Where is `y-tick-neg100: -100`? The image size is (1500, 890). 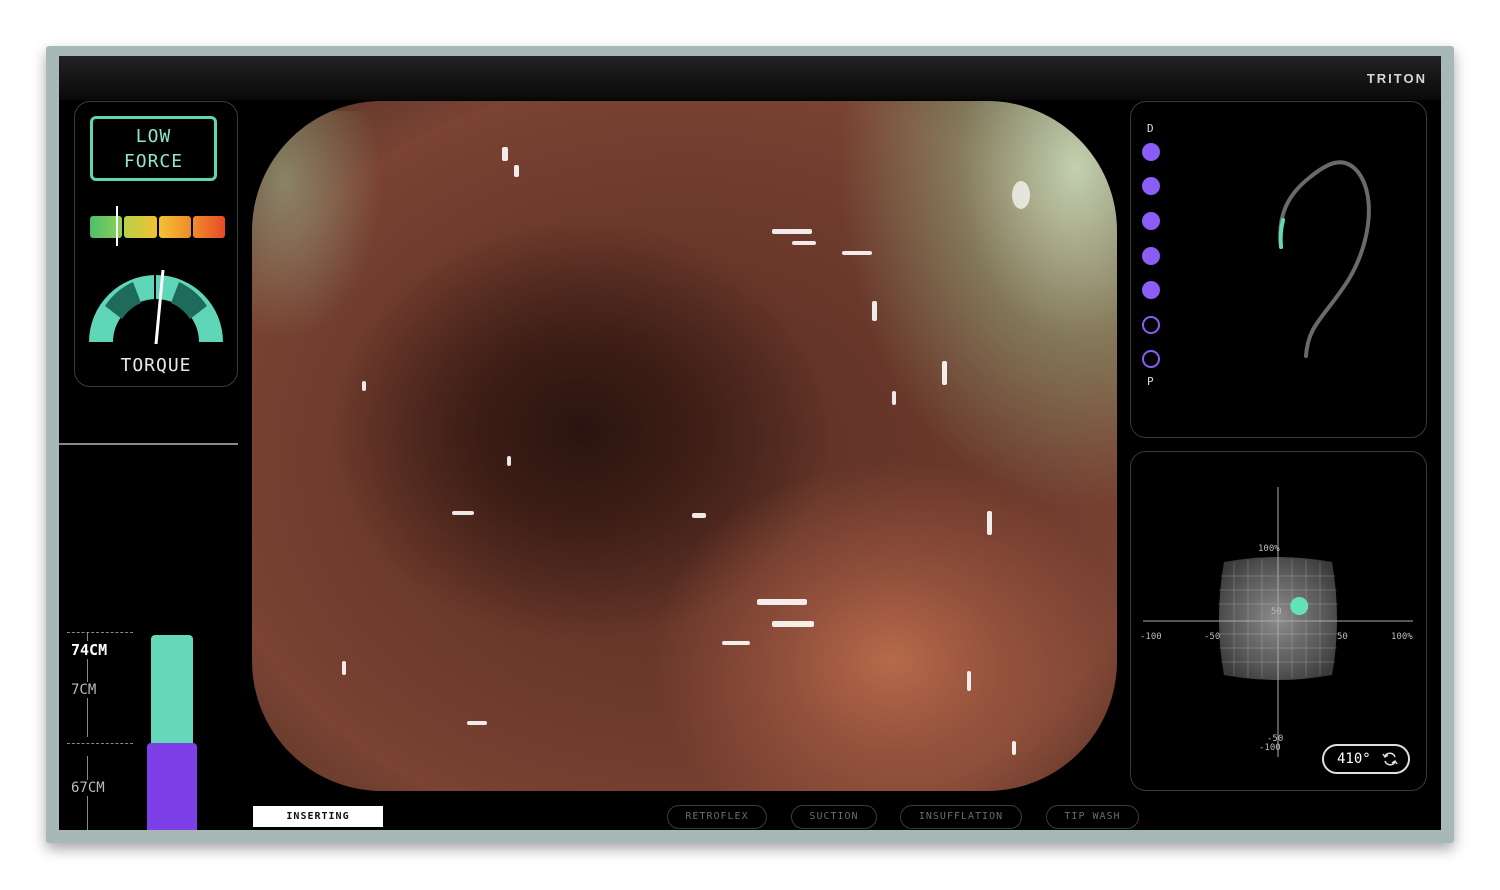 y-tick-neg100: -100 is located at coordinates (1270, 748).